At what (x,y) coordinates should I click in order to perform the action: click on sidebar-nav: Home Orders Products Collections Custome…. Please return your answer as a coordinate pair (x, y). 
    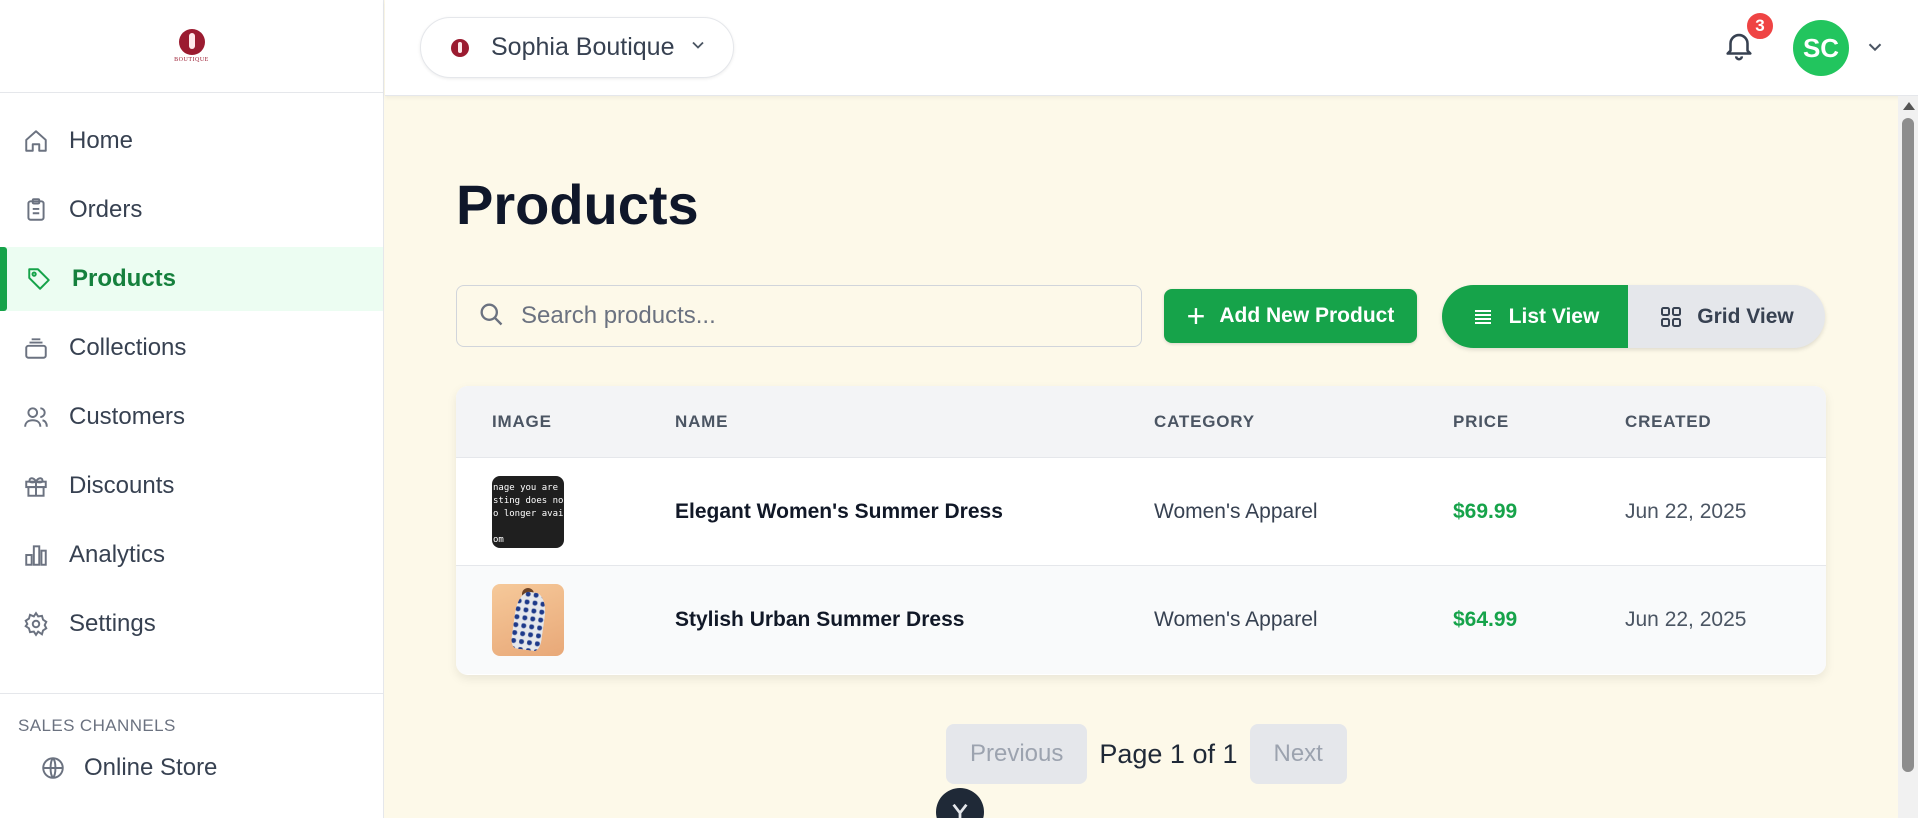
    Looking at the image, I should click on (191, 374).